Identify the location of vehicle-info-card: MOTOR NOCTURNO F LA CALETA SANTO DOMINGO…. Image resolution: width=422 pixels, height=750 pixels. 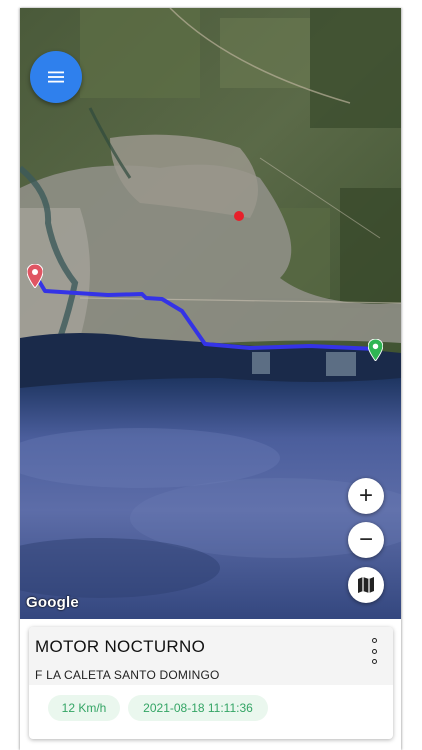
(211, 683).